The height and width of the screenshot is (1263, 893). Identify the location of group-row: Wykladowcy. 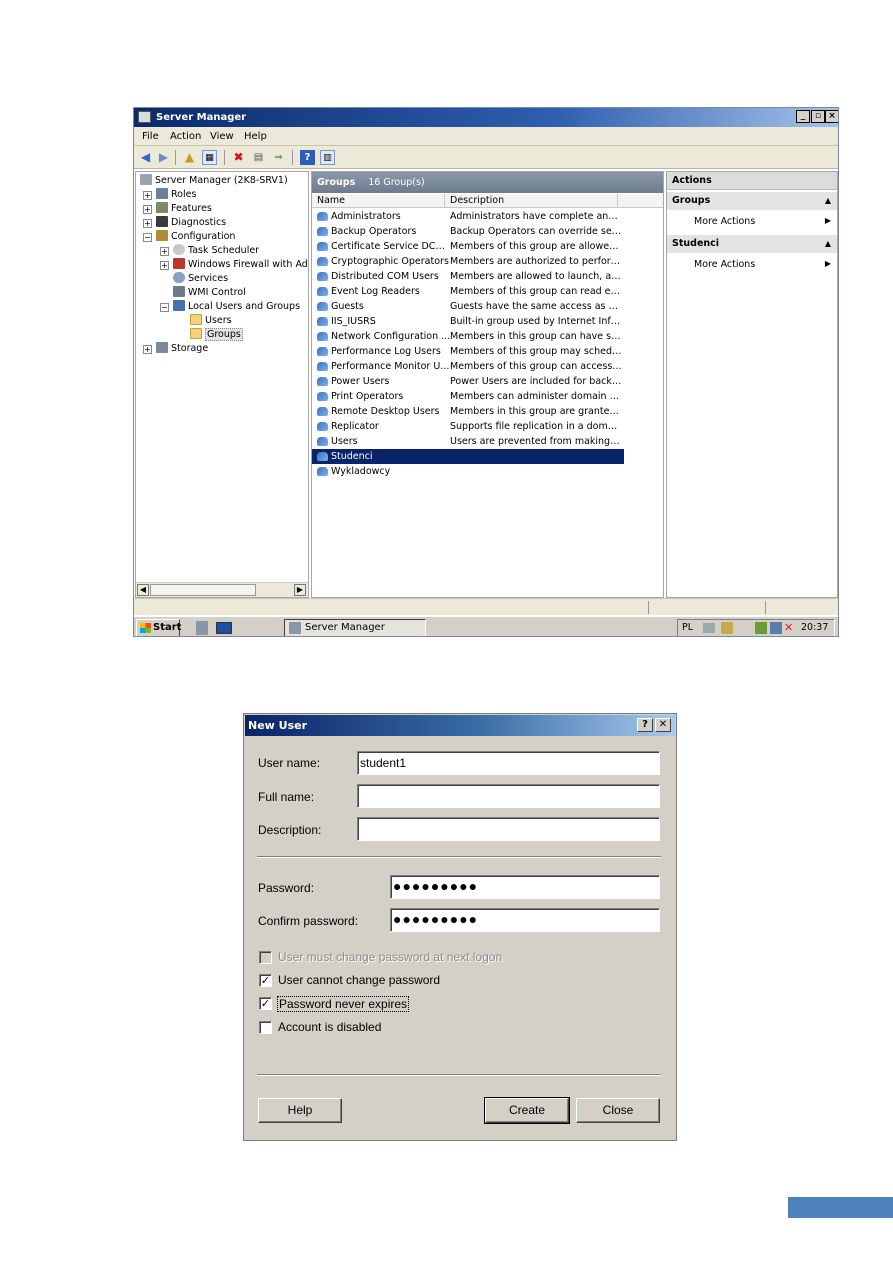
(468, 471).